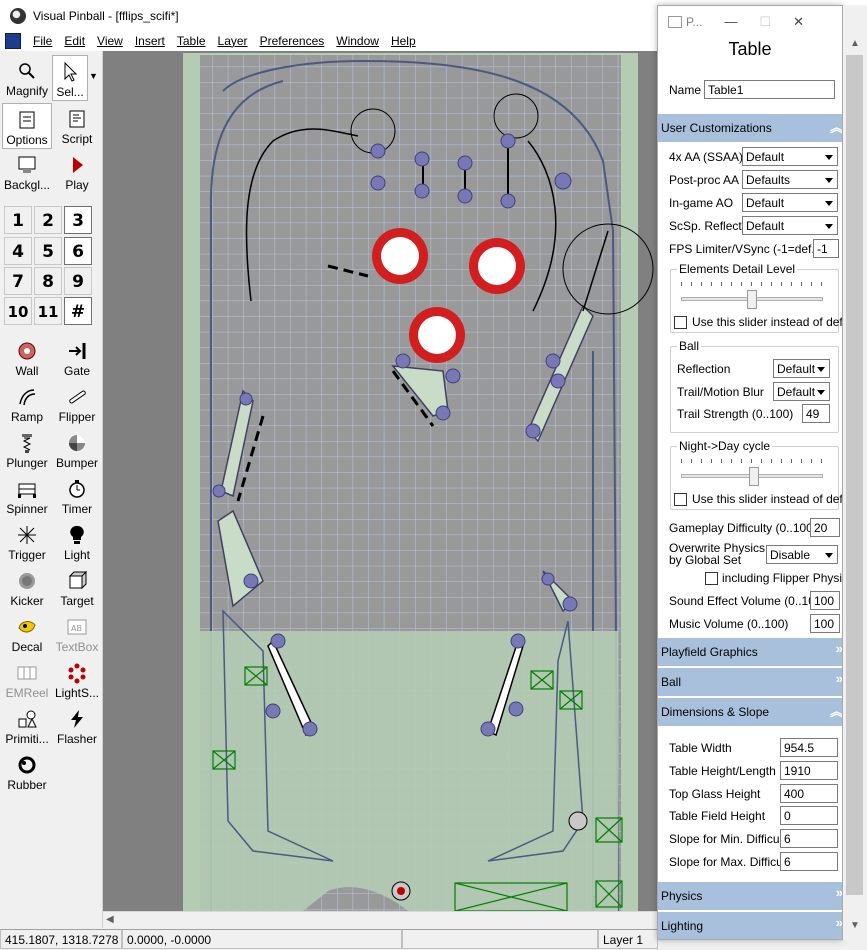 The image size is (867, 950). What do you see at coordinates (77, 450) in the screenshot?
I see `bumper-button: Bumper` at bounding box center [77, 450].